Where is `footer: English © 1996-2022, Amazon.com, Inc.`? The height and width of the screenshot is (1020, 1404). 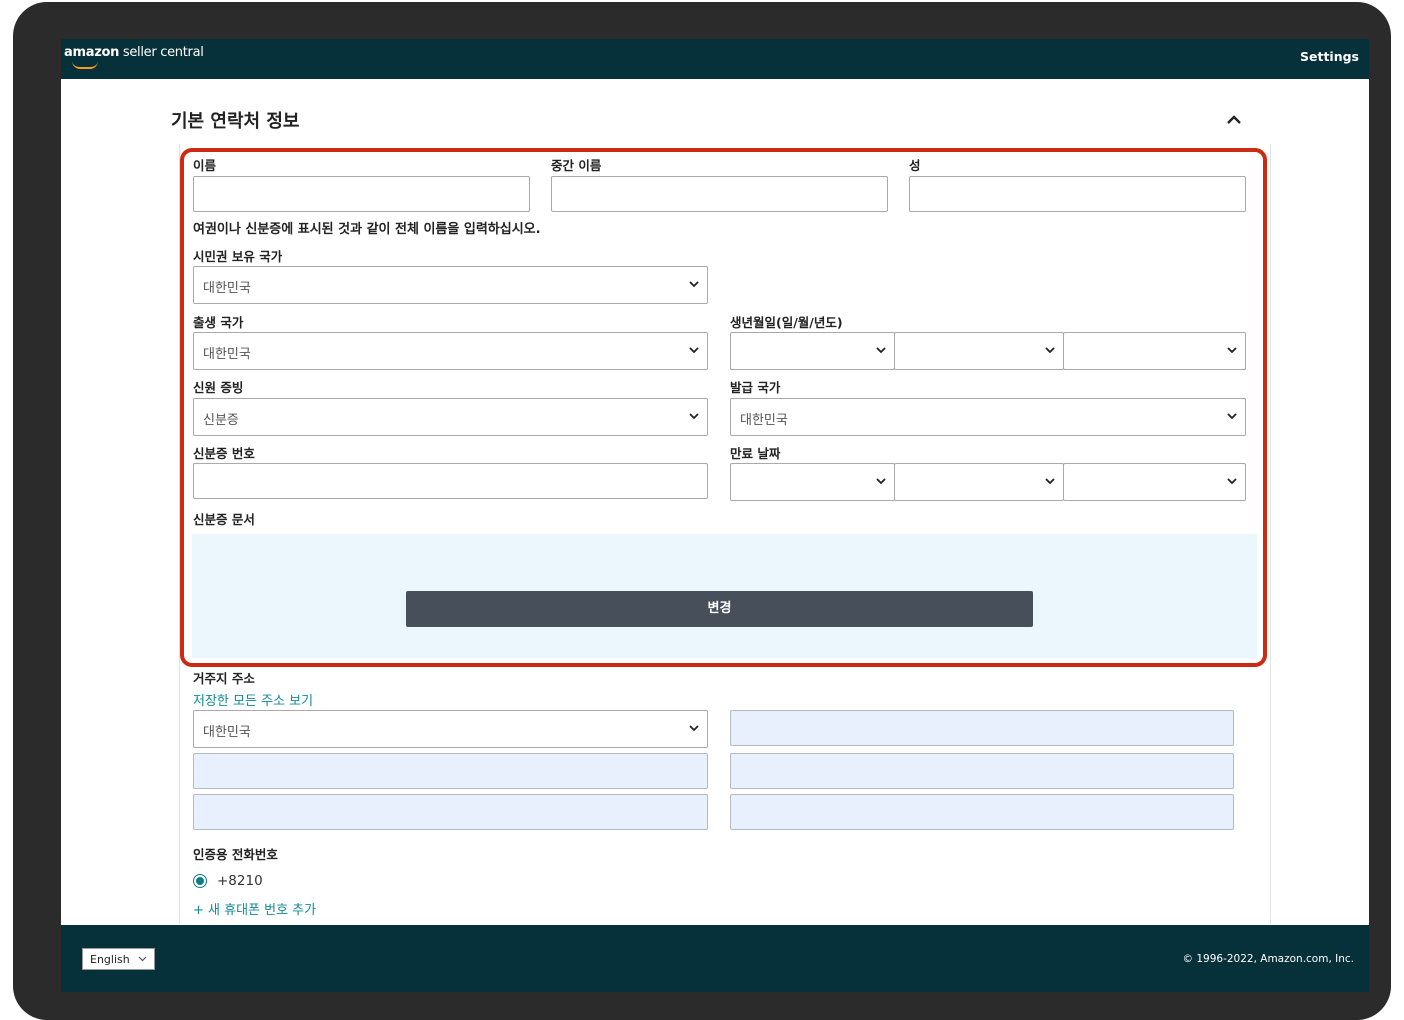
footer: English © 1996-2022, Amazon.com, Inc. is located at coordinates (715, 958).